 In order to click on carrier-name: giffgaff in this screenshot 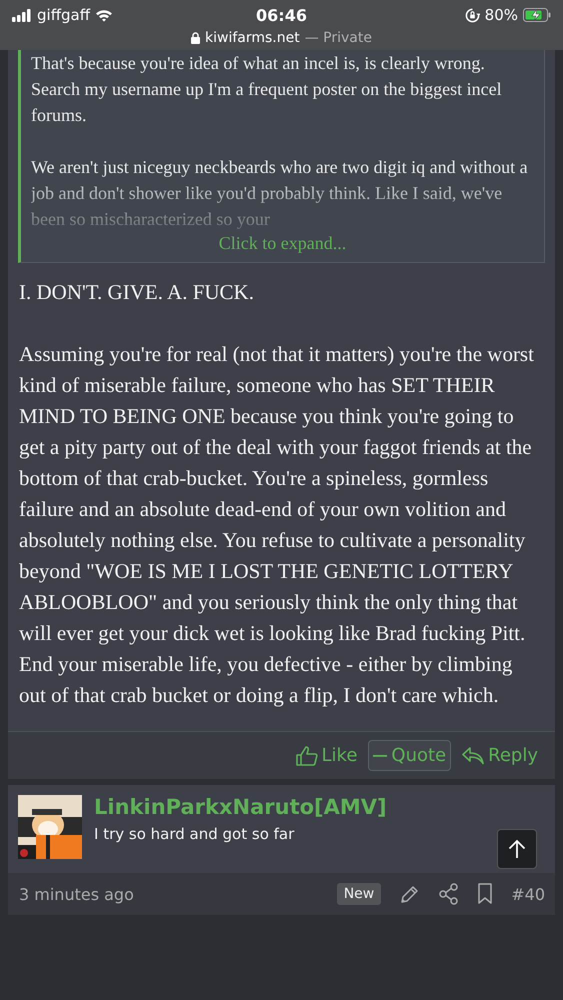, I will do `click(63, 15)`.